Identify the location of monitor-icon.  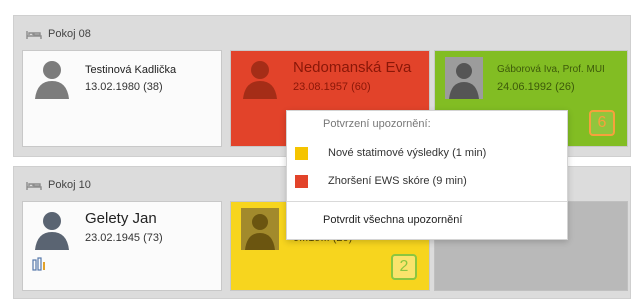
(38, 264).